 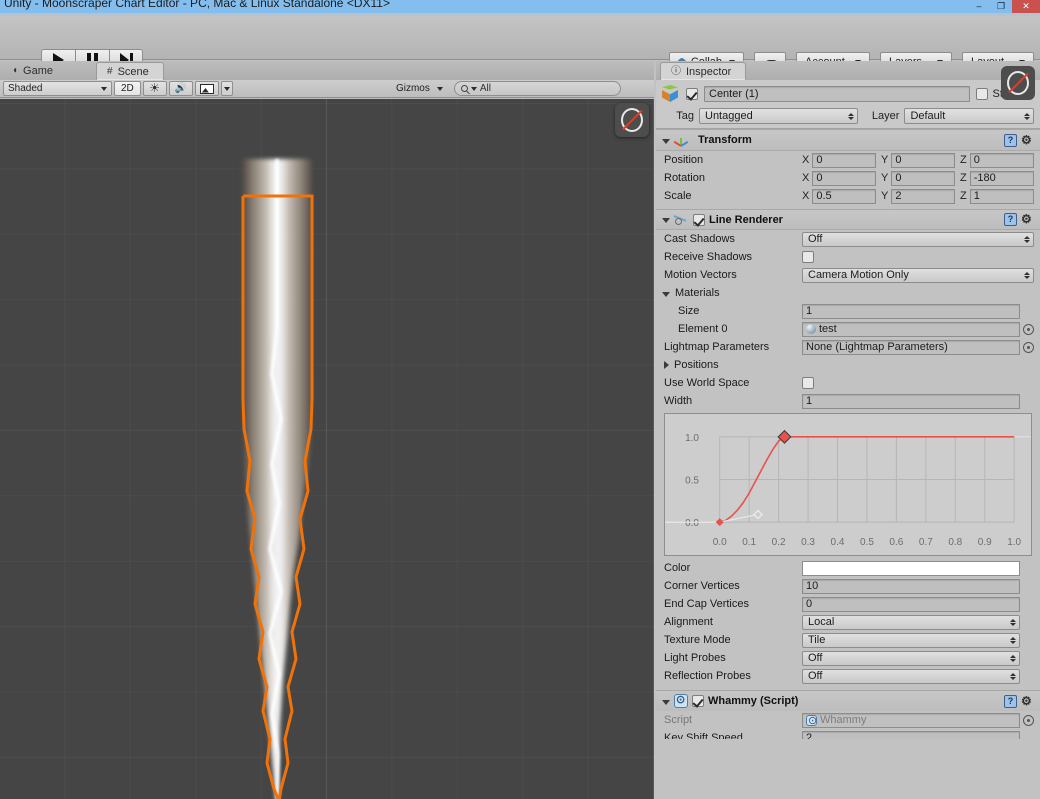 I want to click on key-shift-speed-row: Key Shift Speed 2, so click(x=848, y=734).